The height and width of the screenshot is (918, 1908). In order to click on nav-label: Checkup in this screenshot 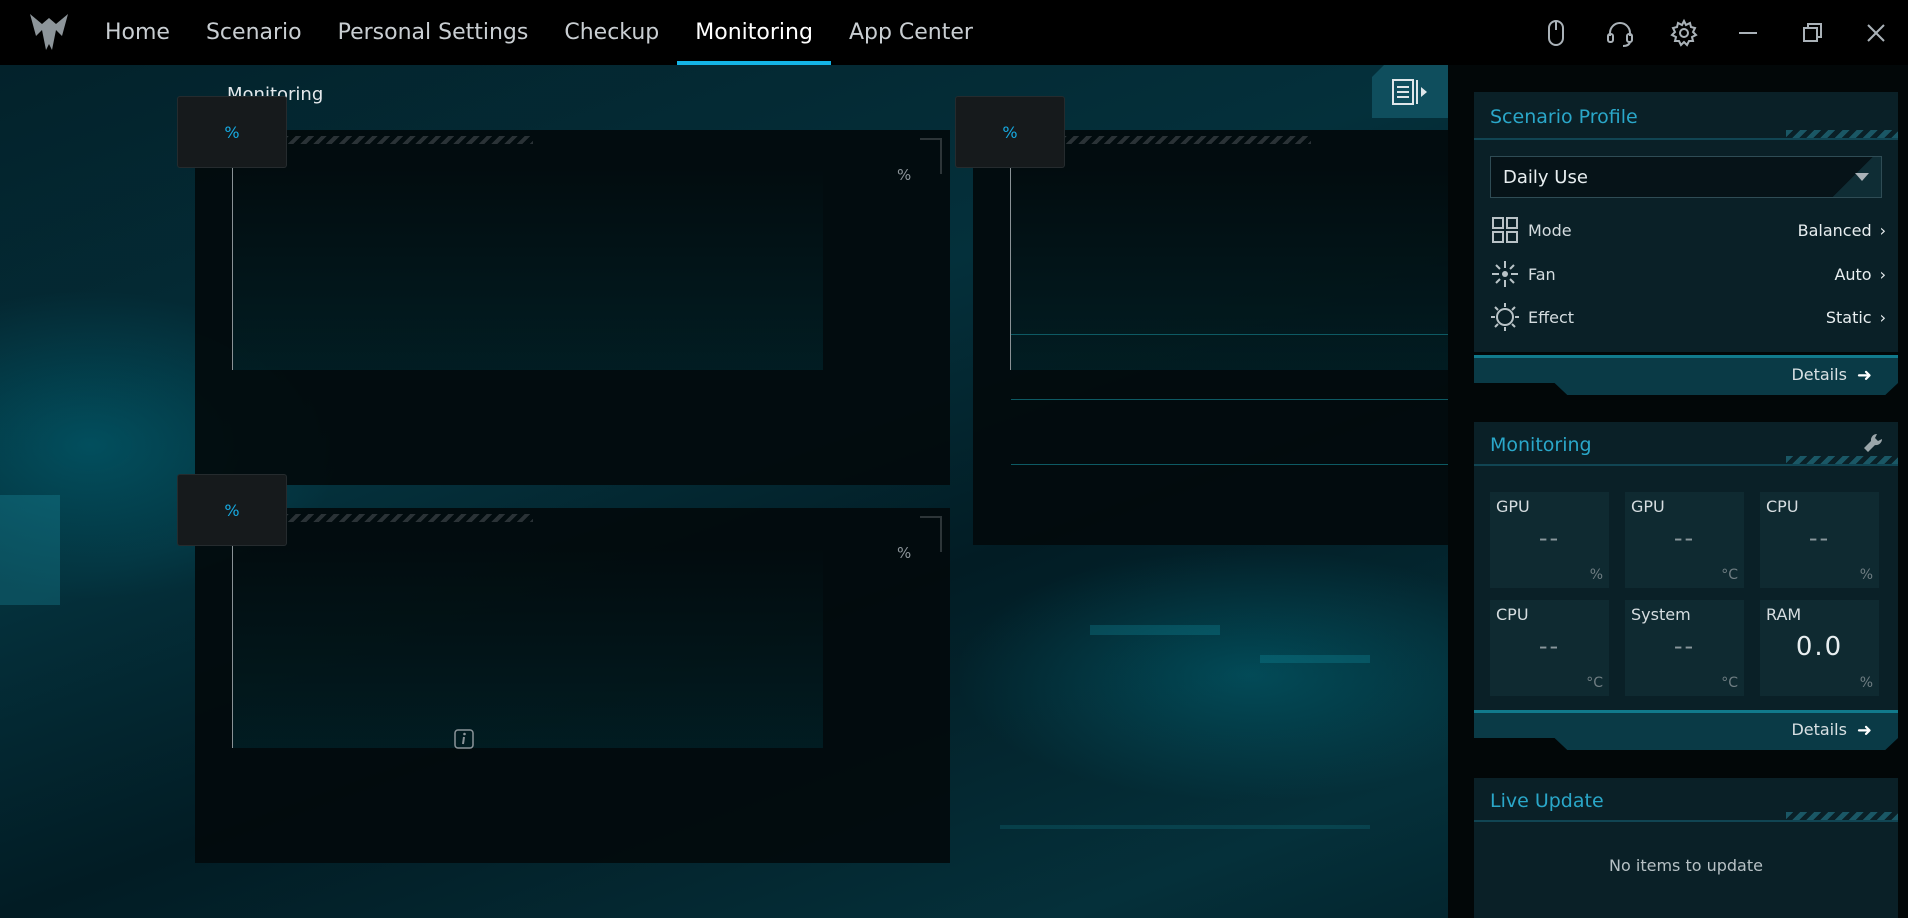, I will do `click(612, 32)`.